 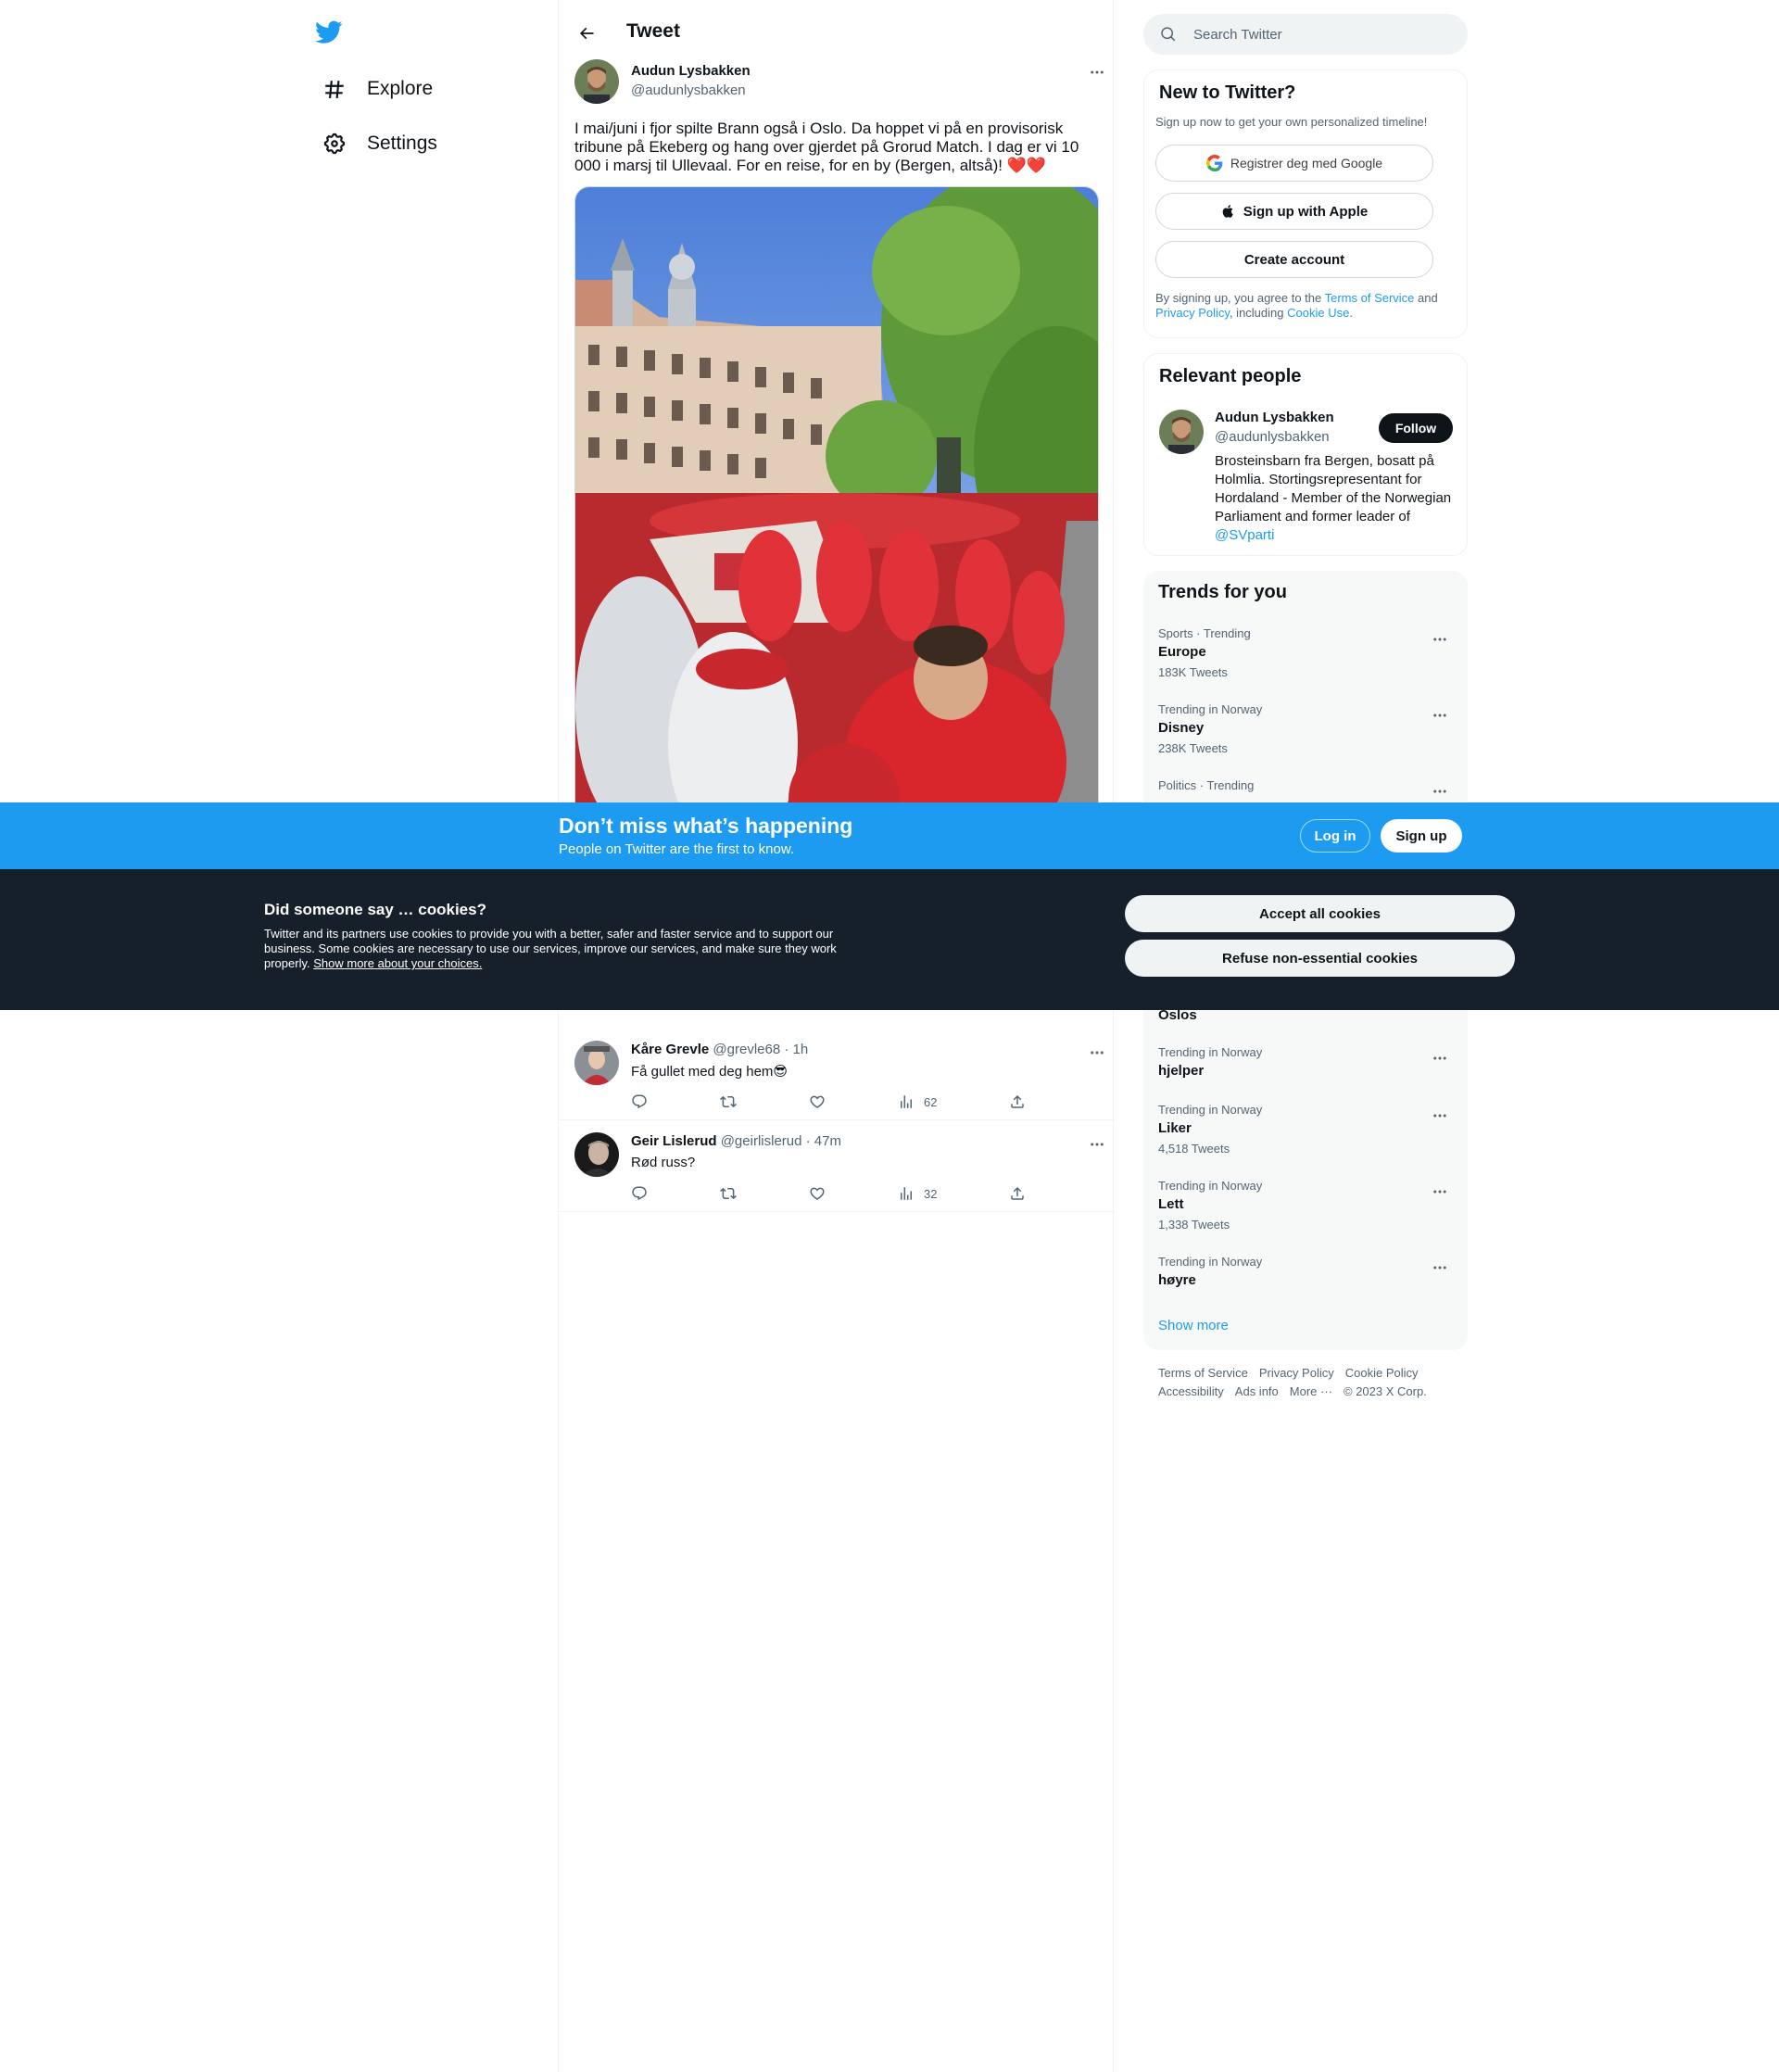 What do you see at coordinates (1192, 313) in the screenshot?
I see `privacy-link: Privacy Policy` at bounding box center [1192, 313].